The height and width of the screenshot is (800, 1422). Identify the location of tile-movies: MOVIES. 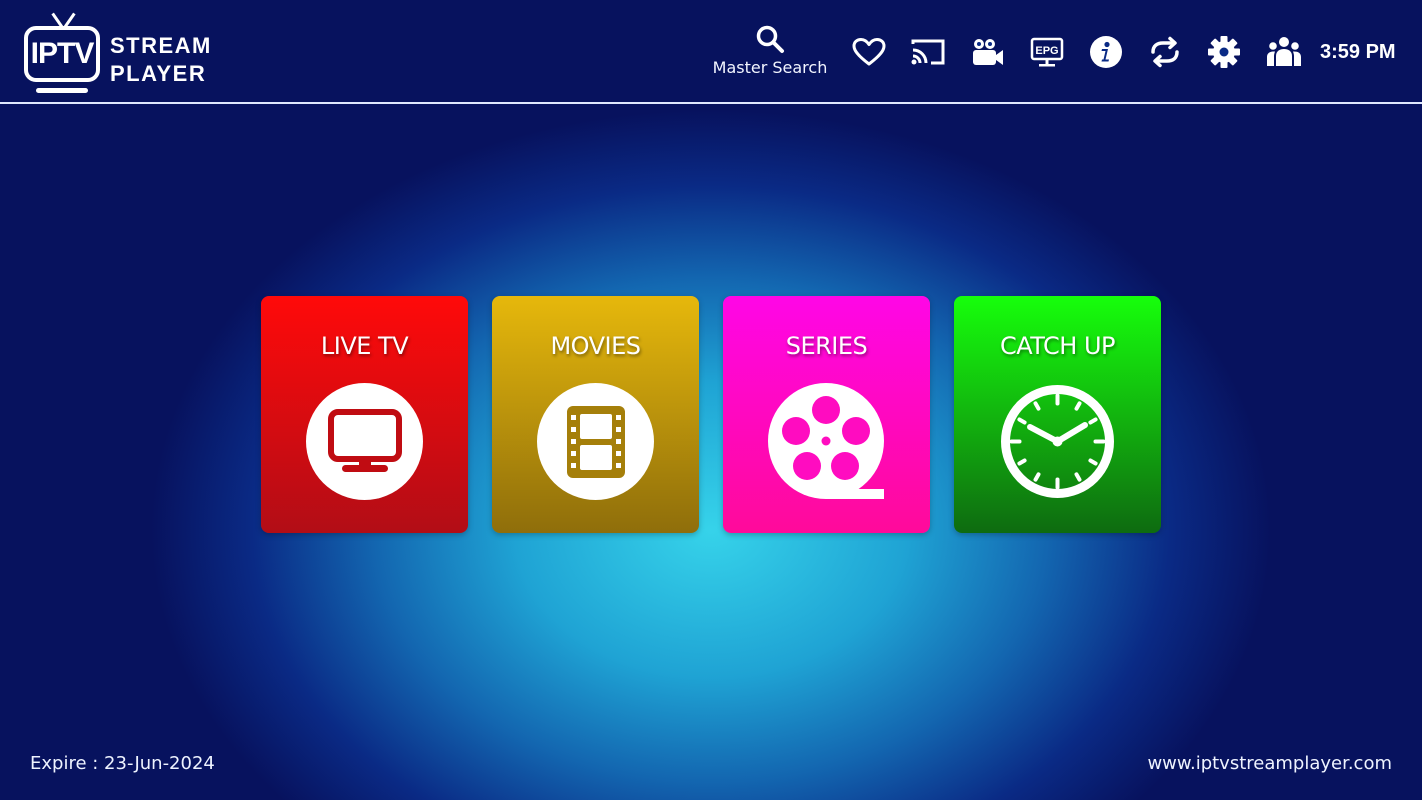
(595, 414).